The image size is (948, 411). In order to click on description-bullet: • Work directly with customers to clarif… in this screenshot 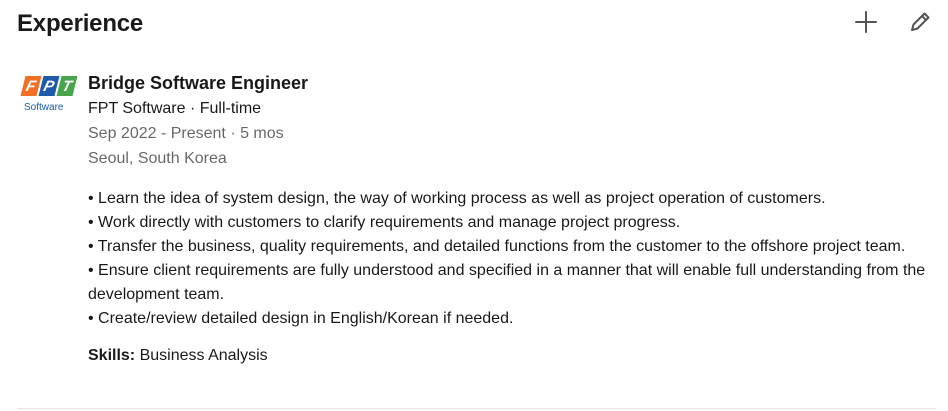, I will do `click(384, 222)`.